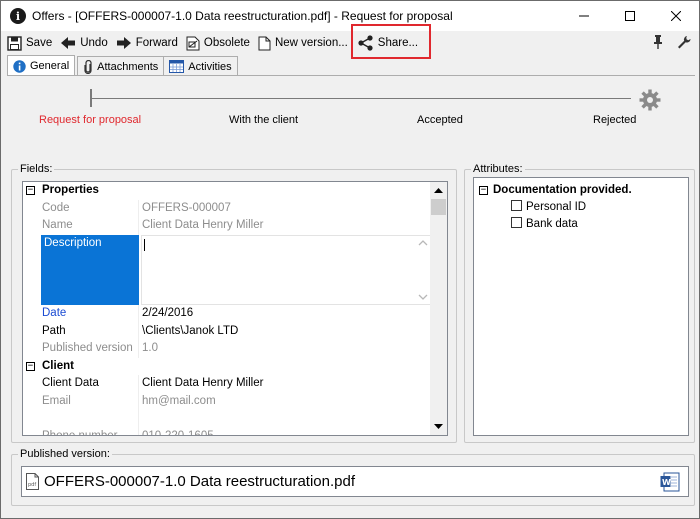  I want to click on attribute-item-personal-id: Personal ID, so click(548, 207).